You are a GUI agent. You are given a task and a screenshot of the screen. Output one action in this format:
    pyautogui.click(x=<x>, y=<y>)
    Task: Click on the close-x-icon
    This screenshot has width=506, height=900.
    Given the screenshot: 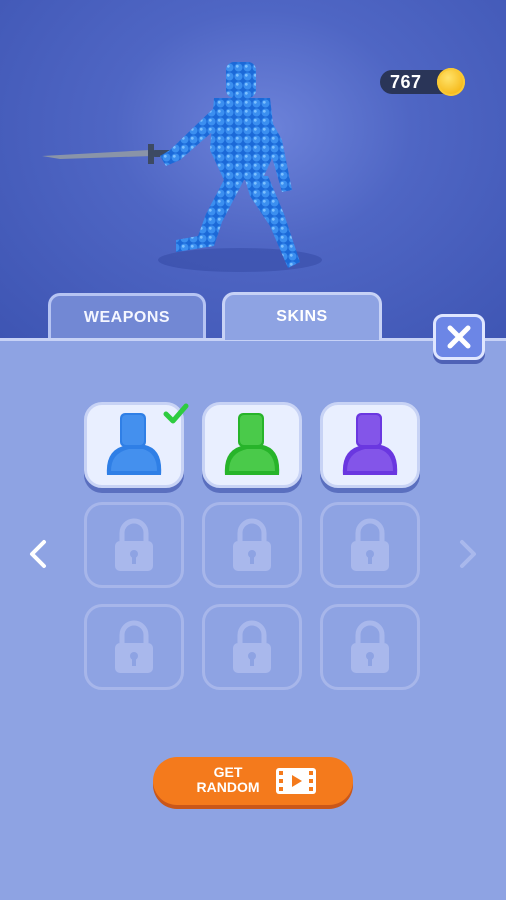 What is the action you would take?
    pyautogui.click(x=459, y=337)
    